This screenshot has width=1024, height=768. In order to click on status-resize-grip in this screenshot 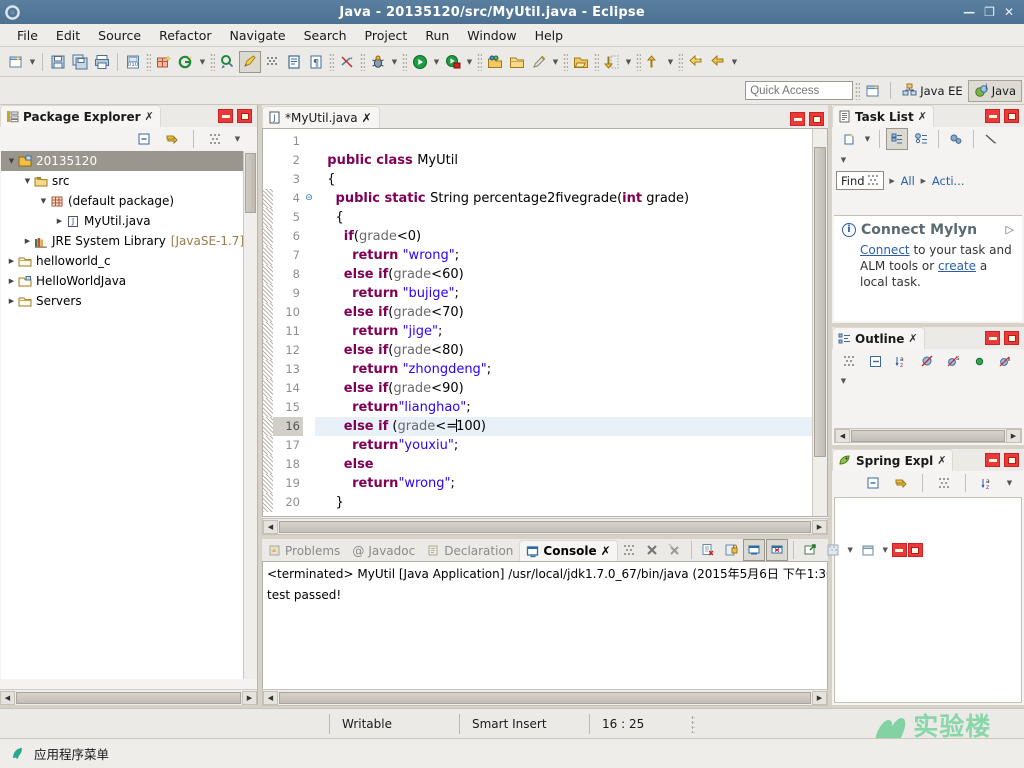, I will do `click(693, 723)`.